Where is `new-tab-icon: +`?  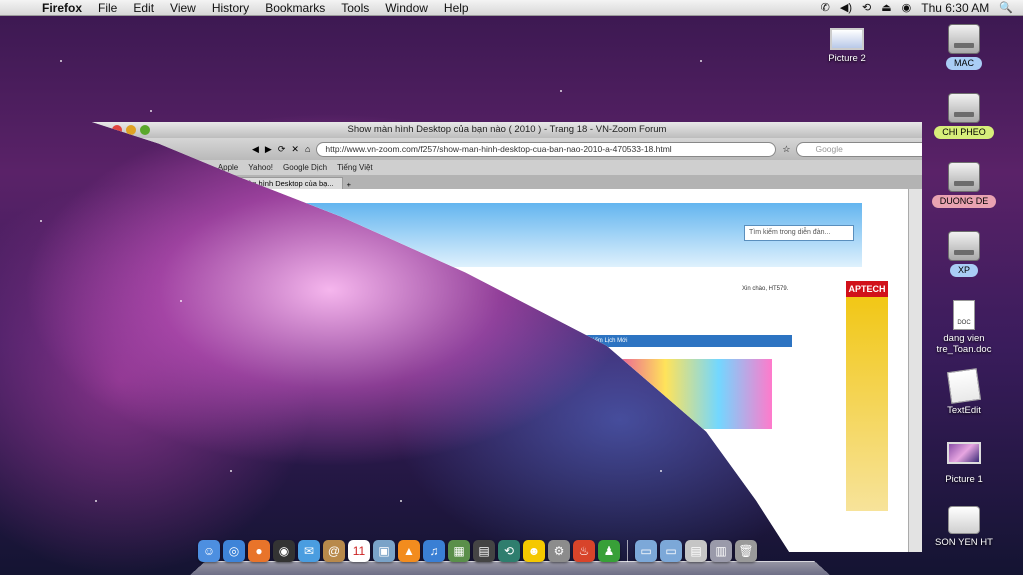
new-tab-icon: + is located at coordinates (349, 184).